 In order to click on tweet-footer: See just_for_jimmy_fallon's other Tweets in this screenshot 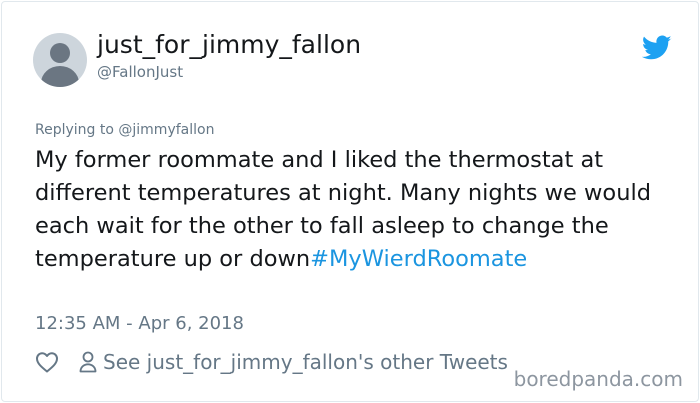, I will do `click(271, 362)`.